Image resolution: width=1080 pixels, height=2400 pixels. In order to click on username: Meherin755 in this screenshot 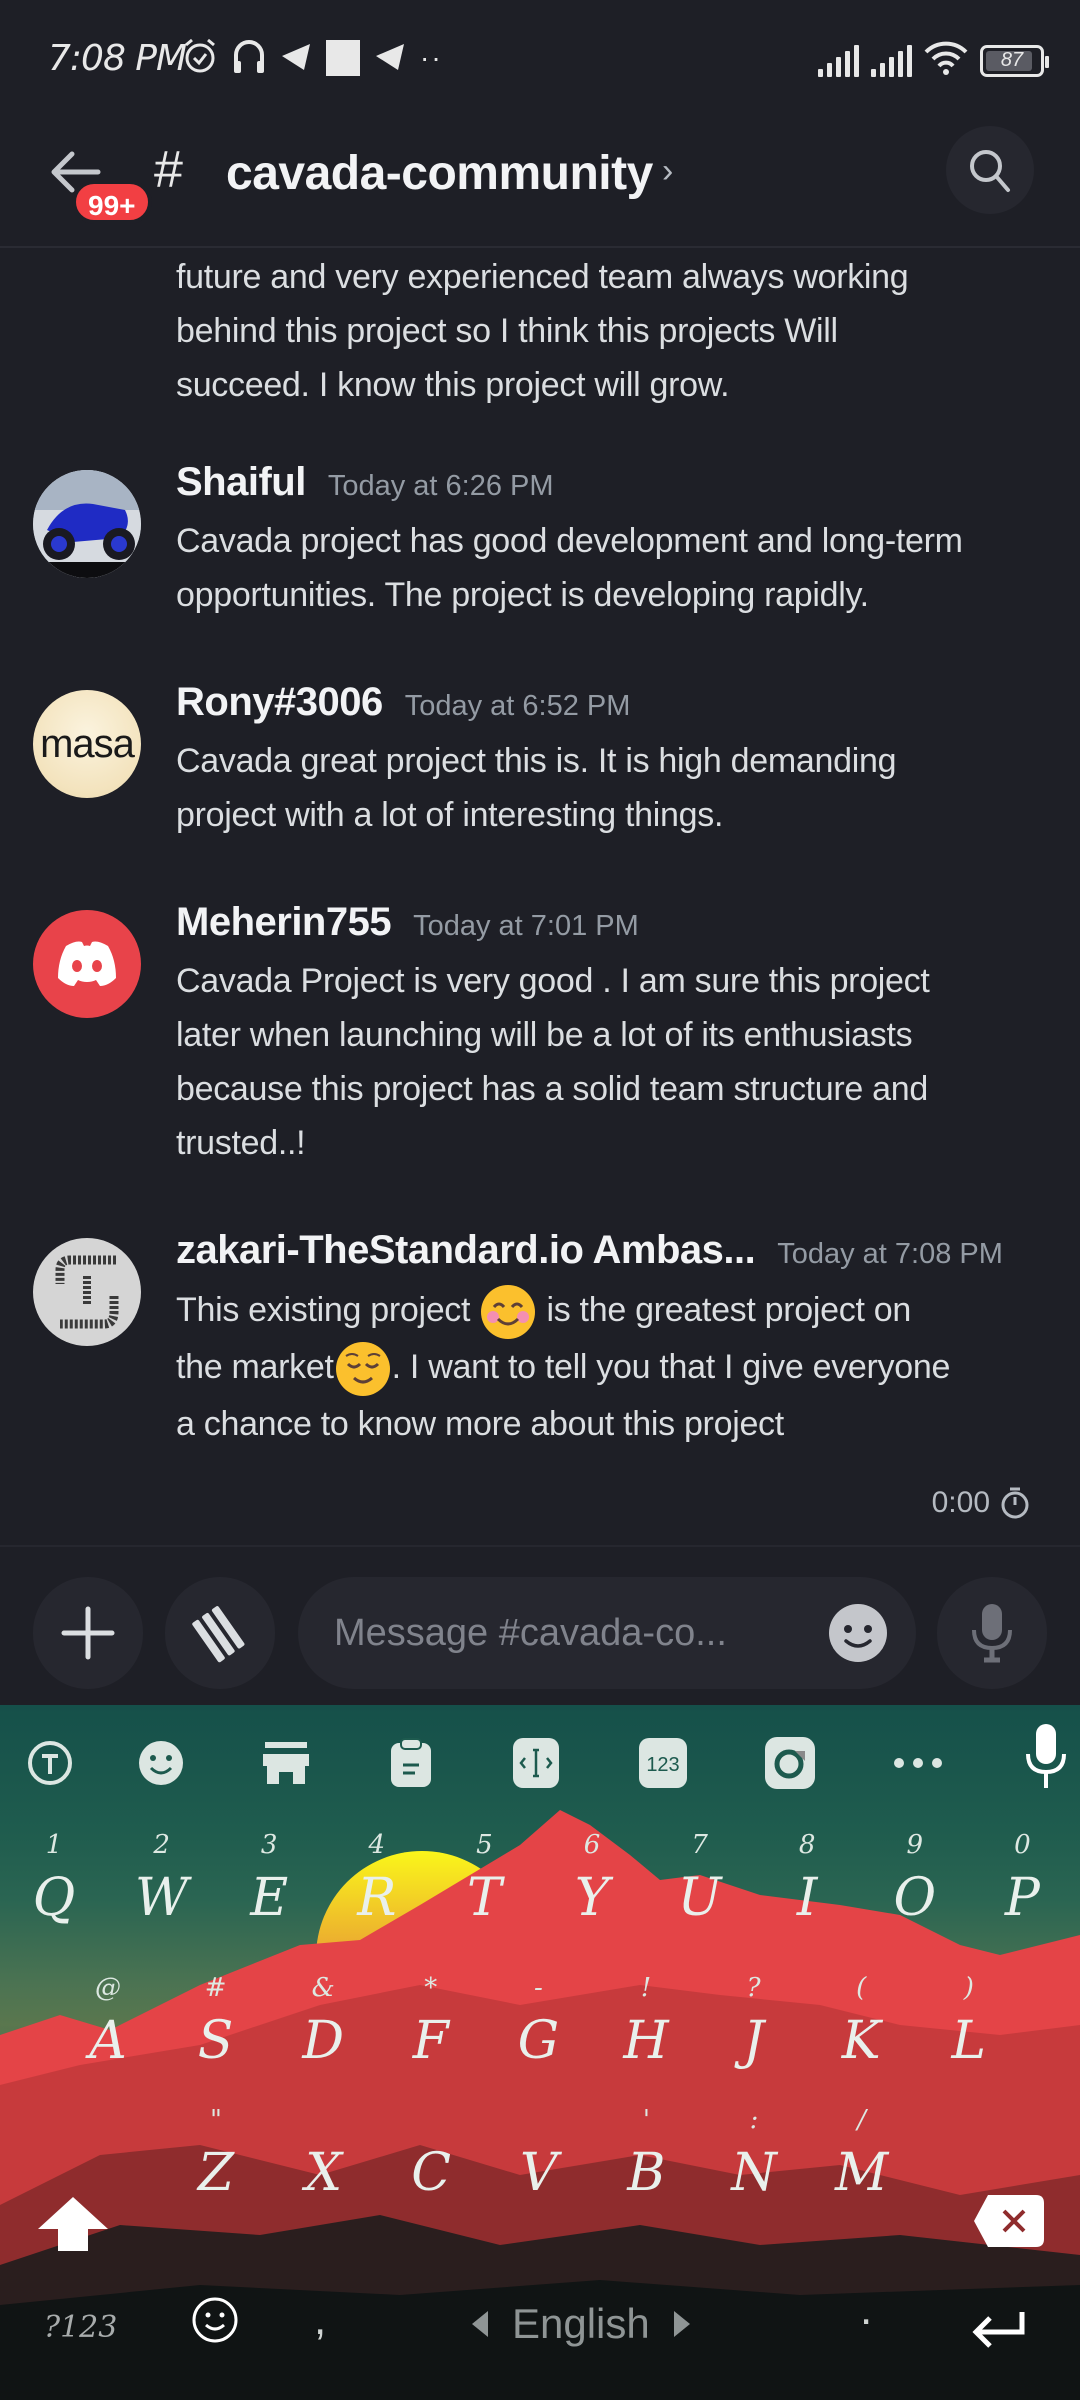, I will do `click(284, 922)`.